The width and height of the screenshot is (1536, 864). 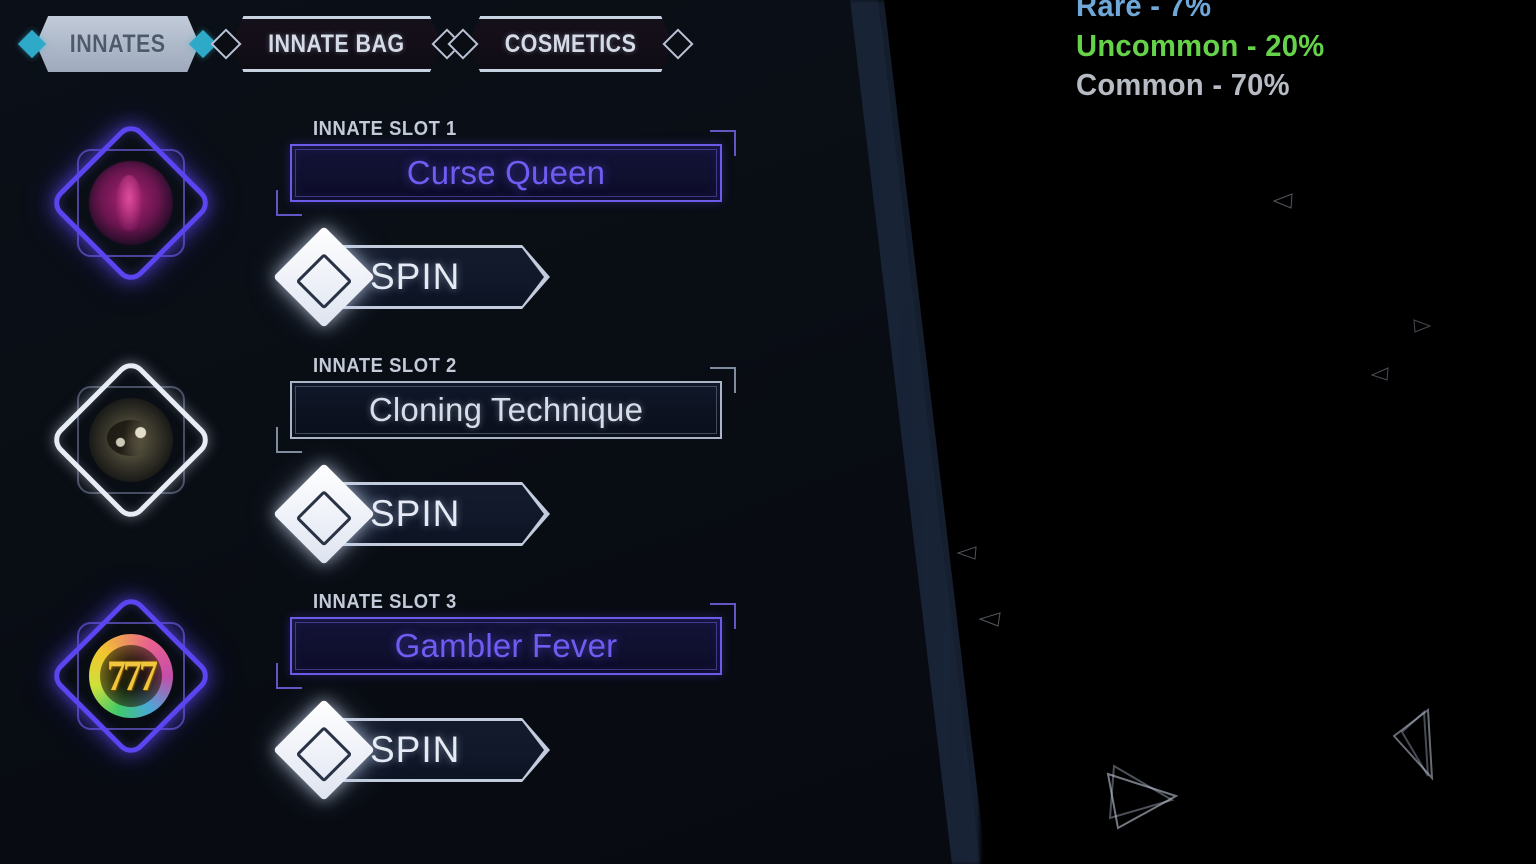 I want to click on tab-innate-bag-label: INNATE BAG, so click(x=336, y=43).